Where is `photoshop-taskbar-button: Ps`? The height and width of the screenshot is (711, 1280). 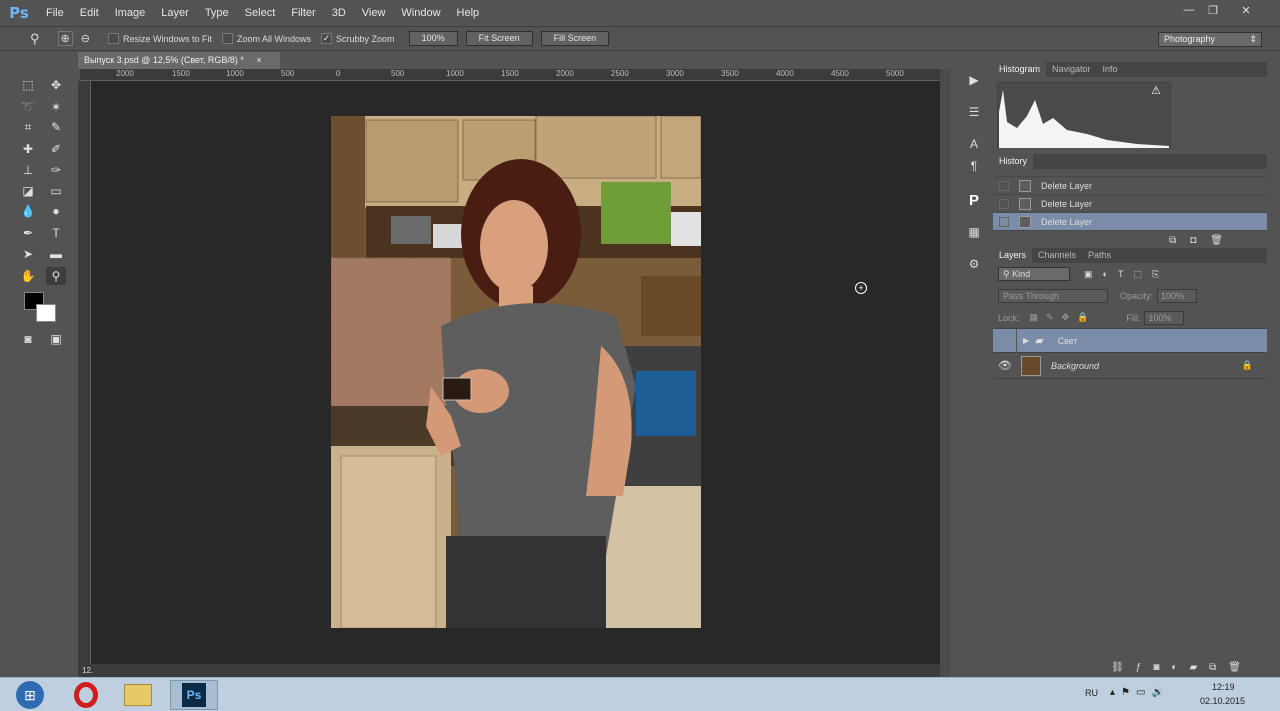 photoshop-taskbar-button: Ps is located at coordinates (194, 695).